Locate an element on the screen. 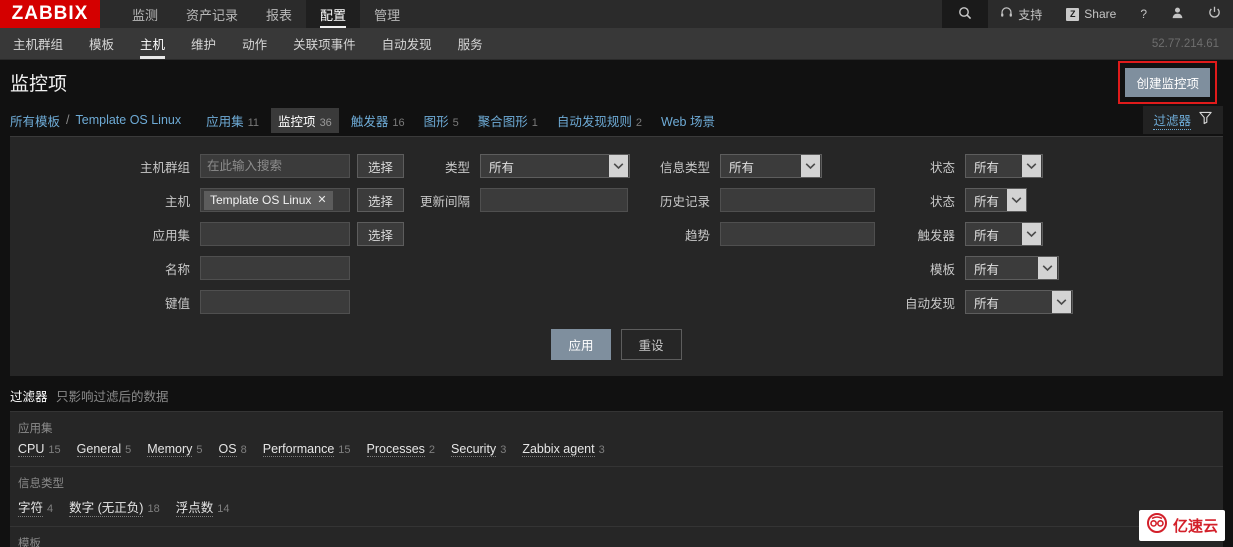 This screenshot has height=547, width=1233. zabbix-logo: ZABBIX is located at coordinates (50, 14).